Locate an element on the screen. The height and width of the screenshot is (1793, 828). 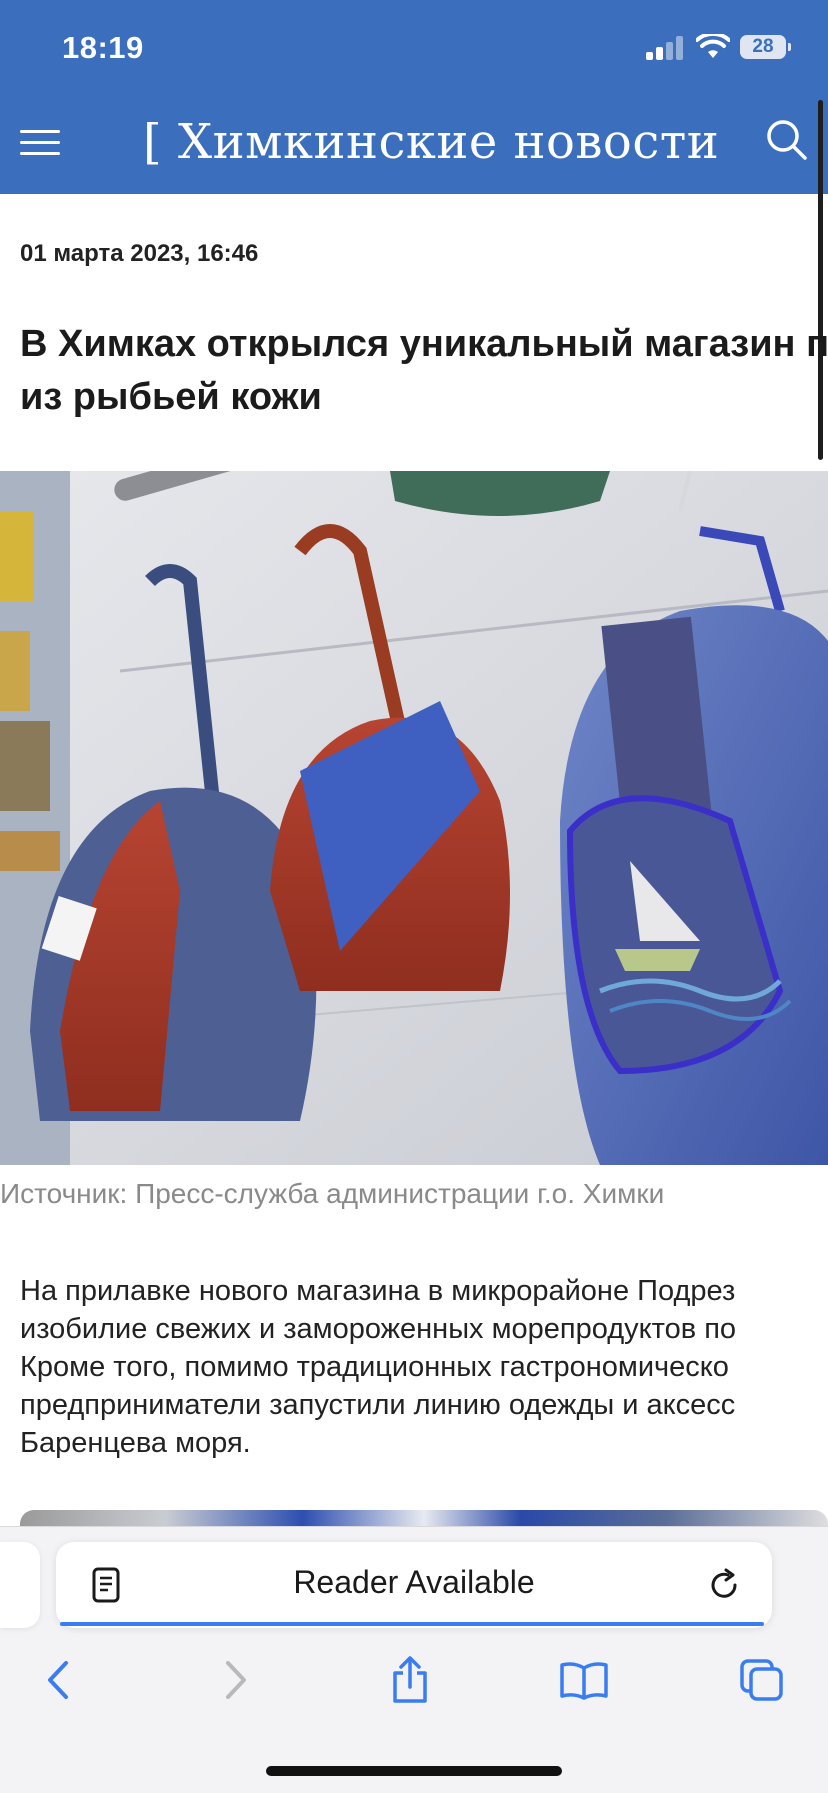
back-icon is located at coordinates (58, 1680).